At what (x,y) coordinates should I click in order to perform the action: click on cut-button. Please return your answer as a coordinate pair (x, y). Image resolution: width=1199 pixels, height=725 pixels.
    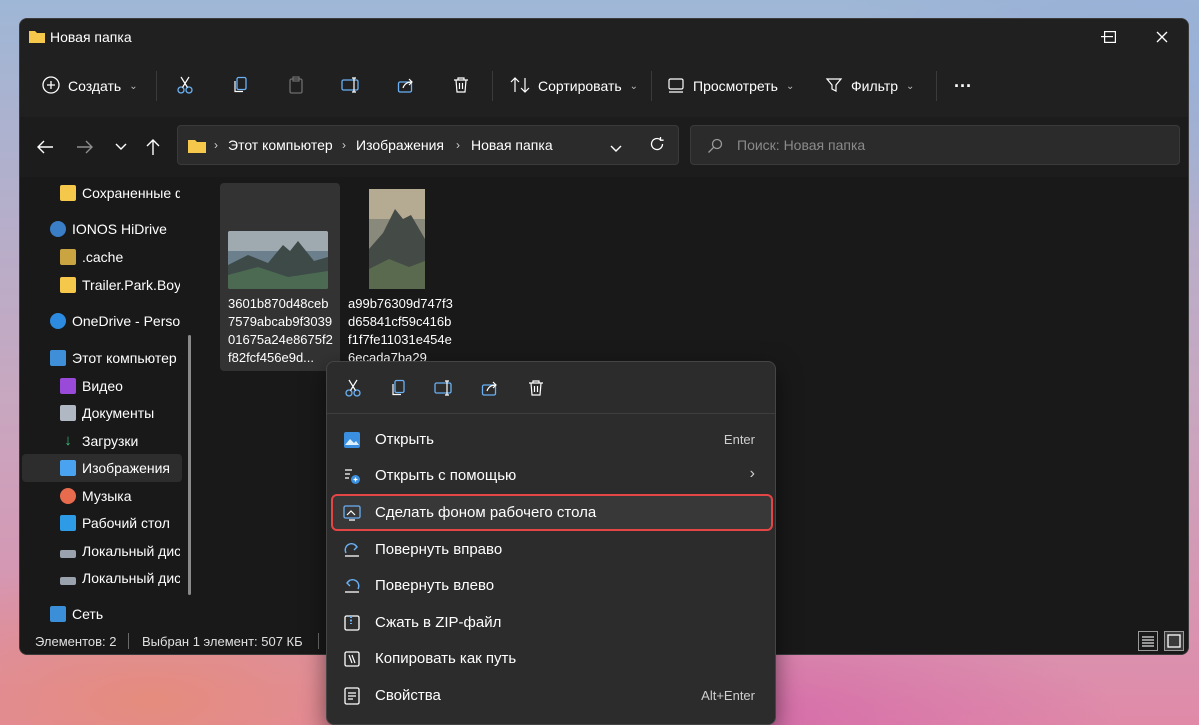
    Looking at the image, I should click on (185, 86).